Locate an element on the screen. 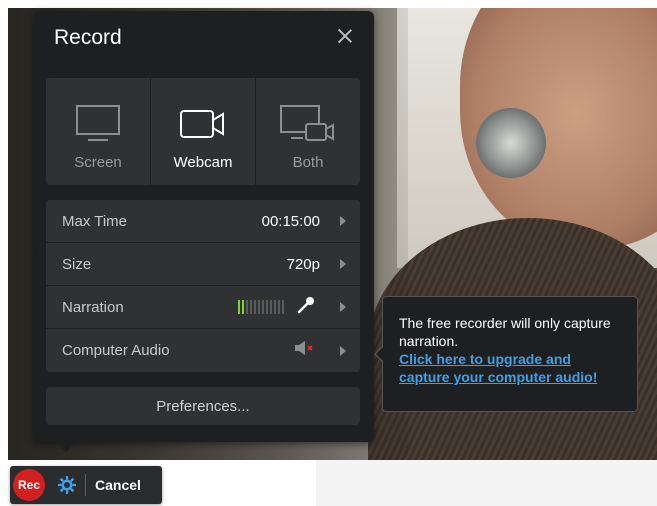 This screenshot has width=657, height=506. mode-webcam-button: Webcam is located at coordinates (203, 131).